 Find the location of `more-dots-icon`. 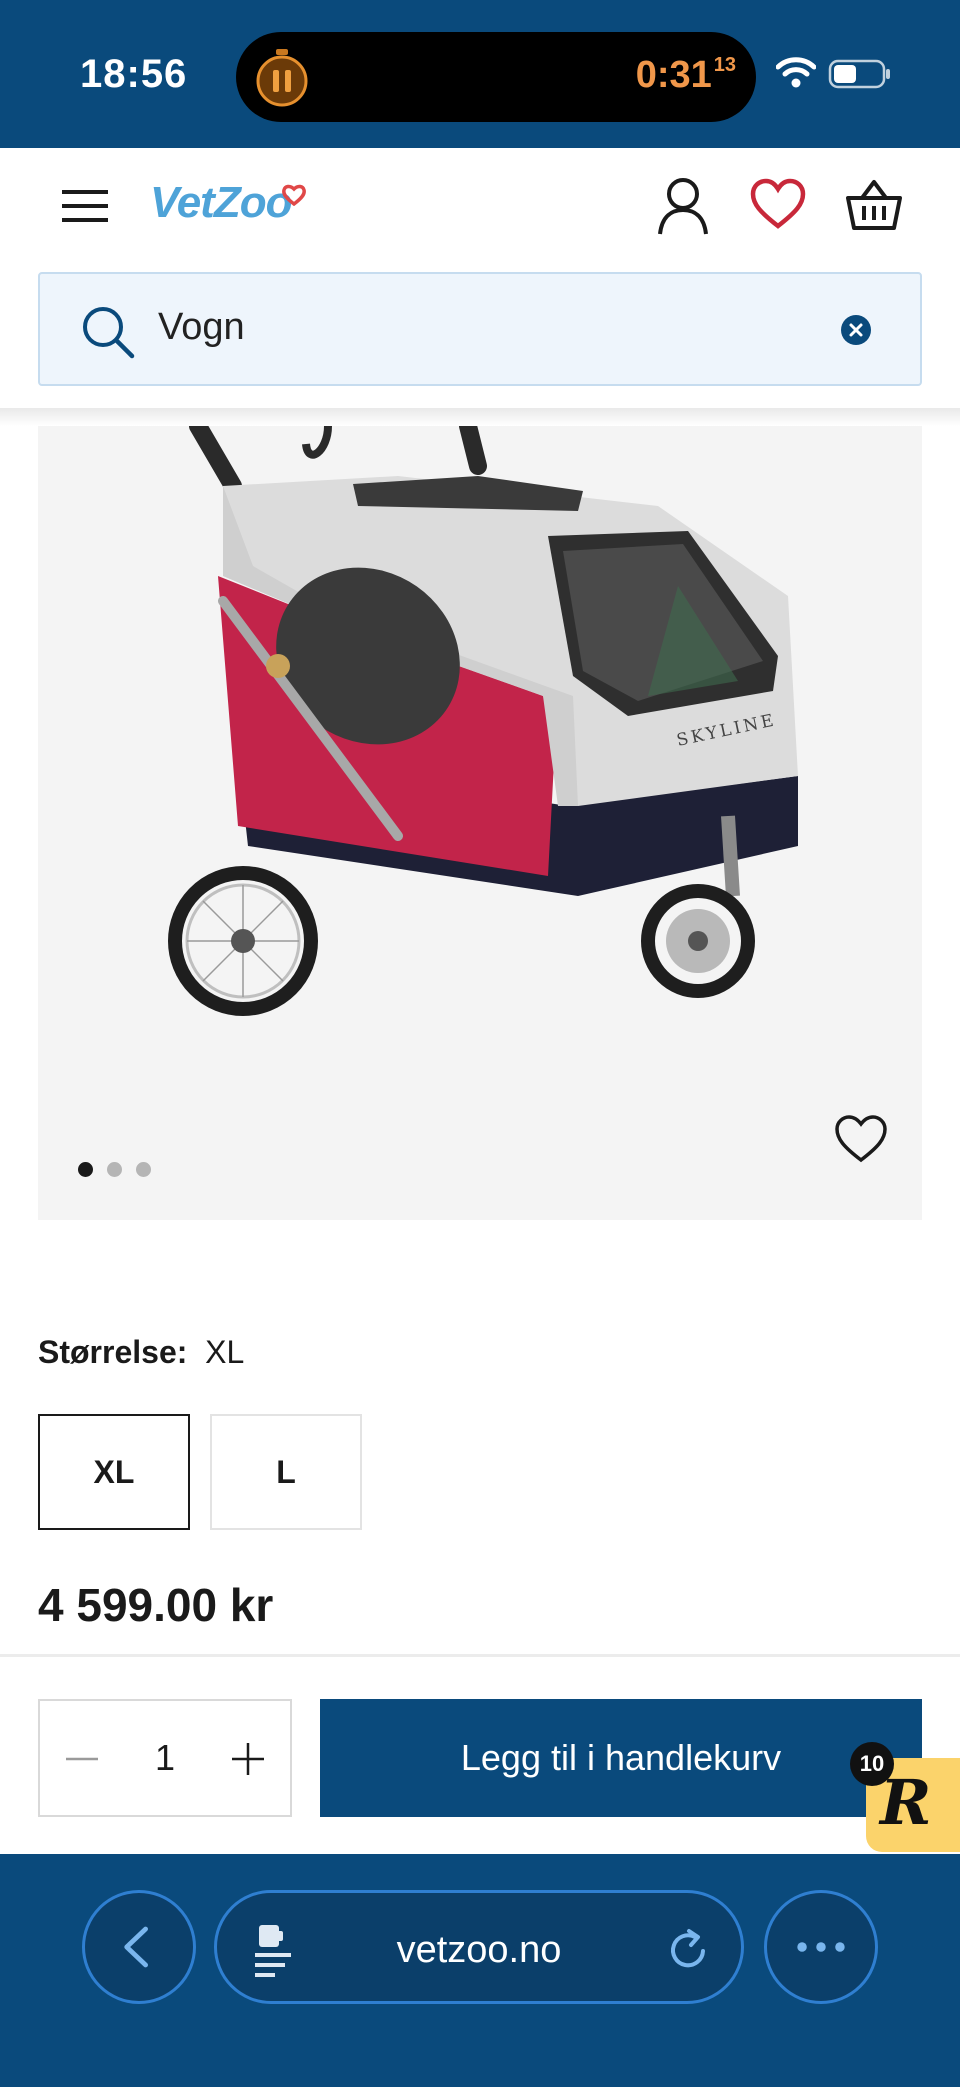

more-dots-icon is located at coordinates (821, 1947).